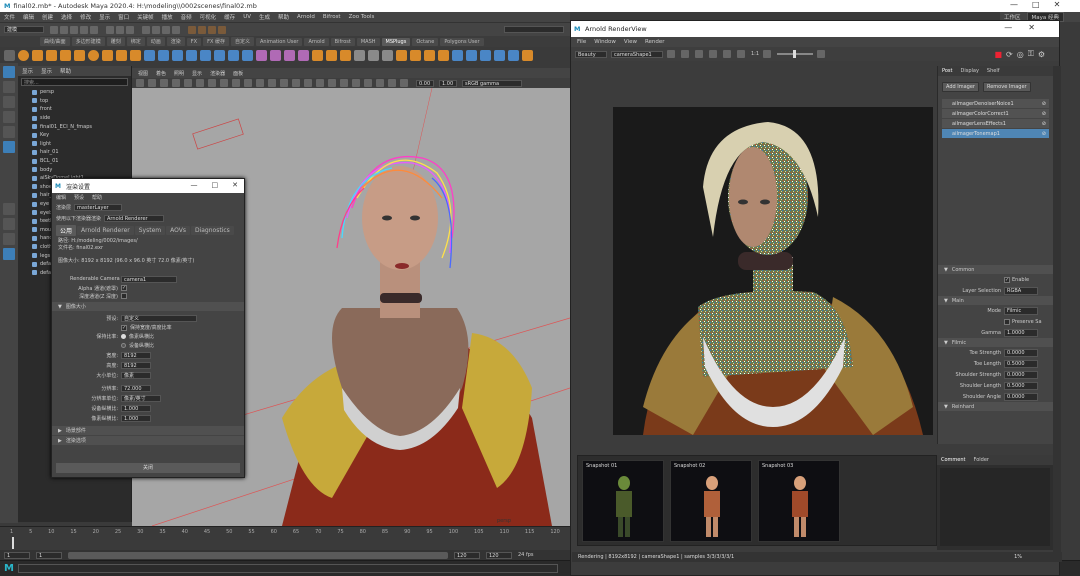 The height and width of the screenshot is (576, 1080). Describe the element at coordinates (331, 55) in the screenshot. I see `uv-editor-icon` at that location.